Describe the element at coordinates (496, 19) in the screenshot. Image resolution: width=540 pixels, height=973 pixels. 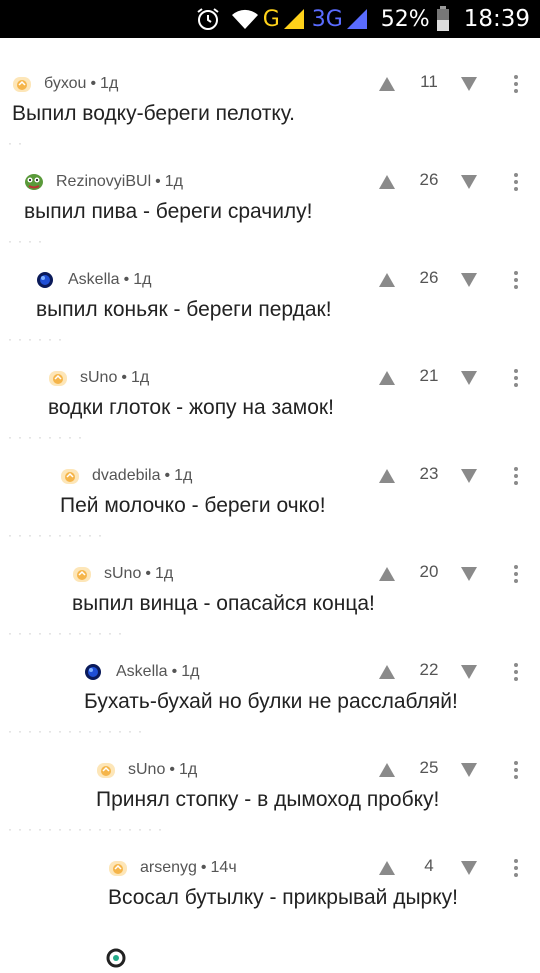
I see `clock: 18:39` at that location.